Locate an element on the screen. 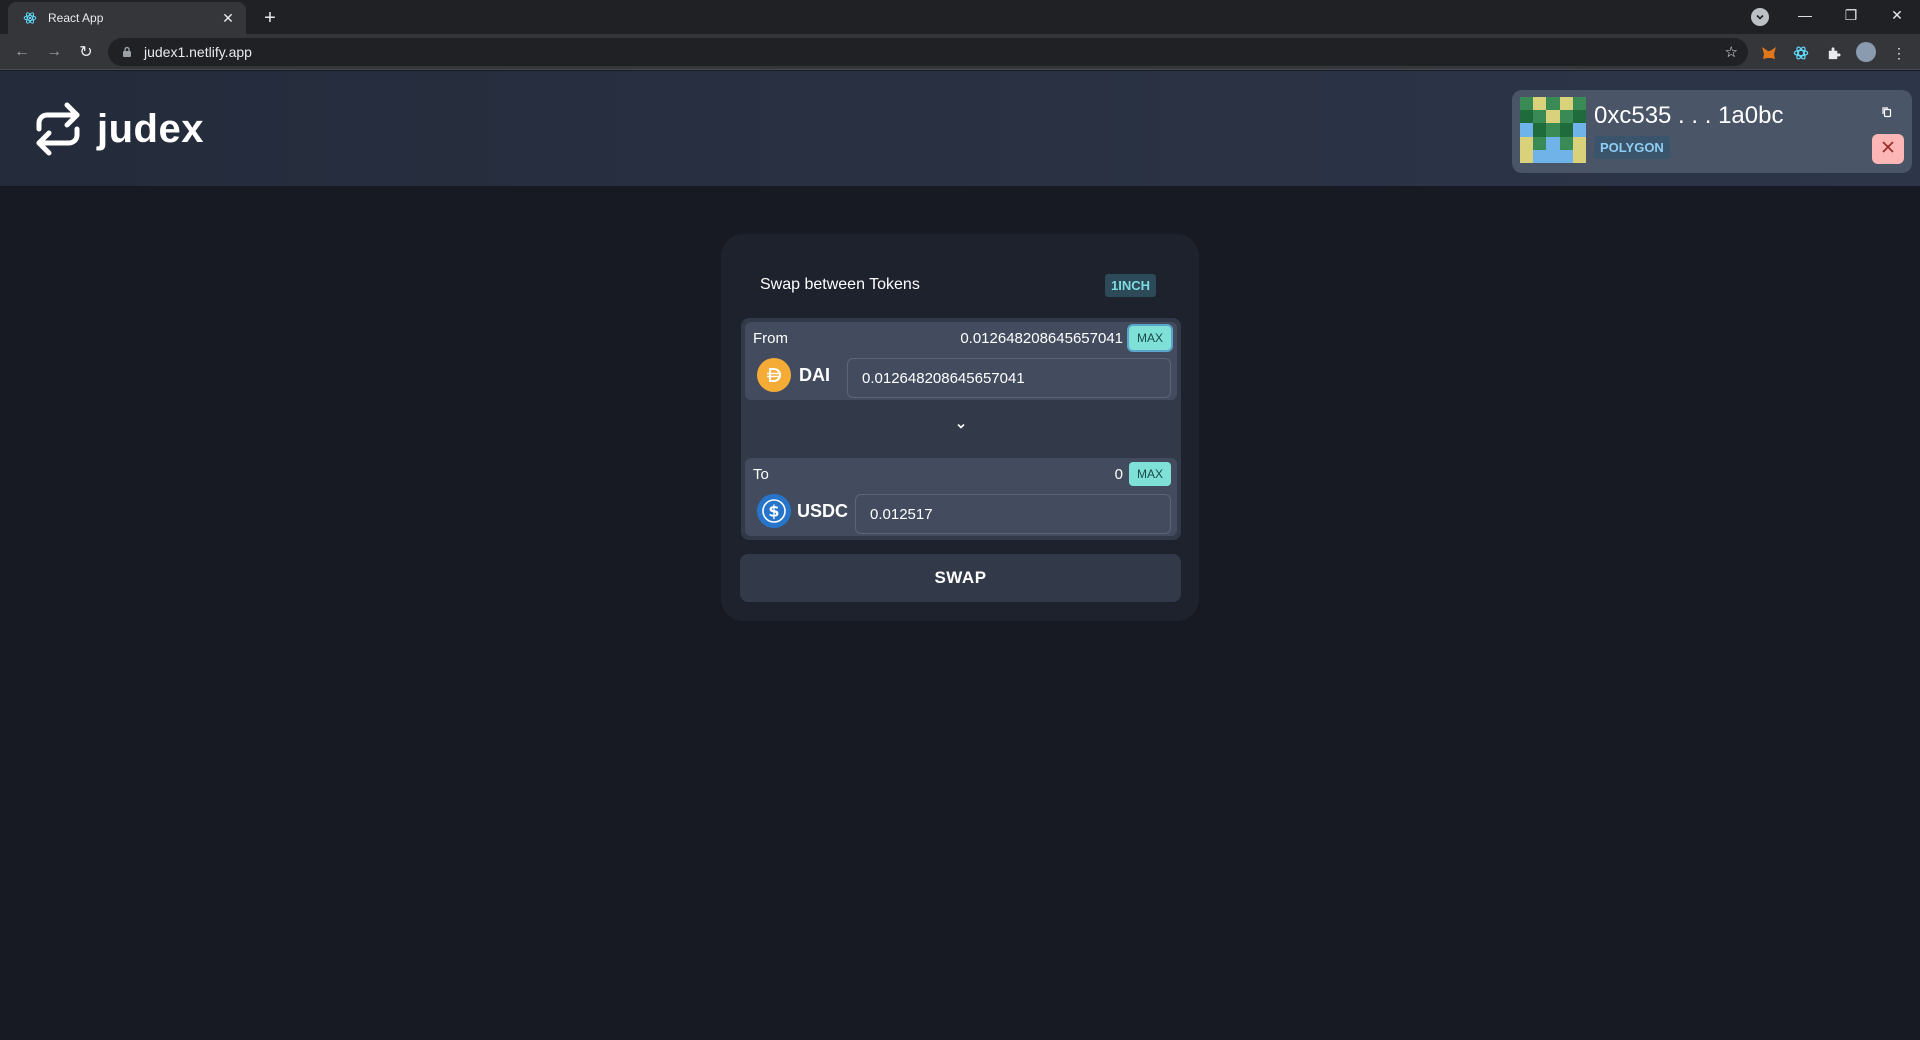  copy-address-button is located at coordinates (1887, 113).